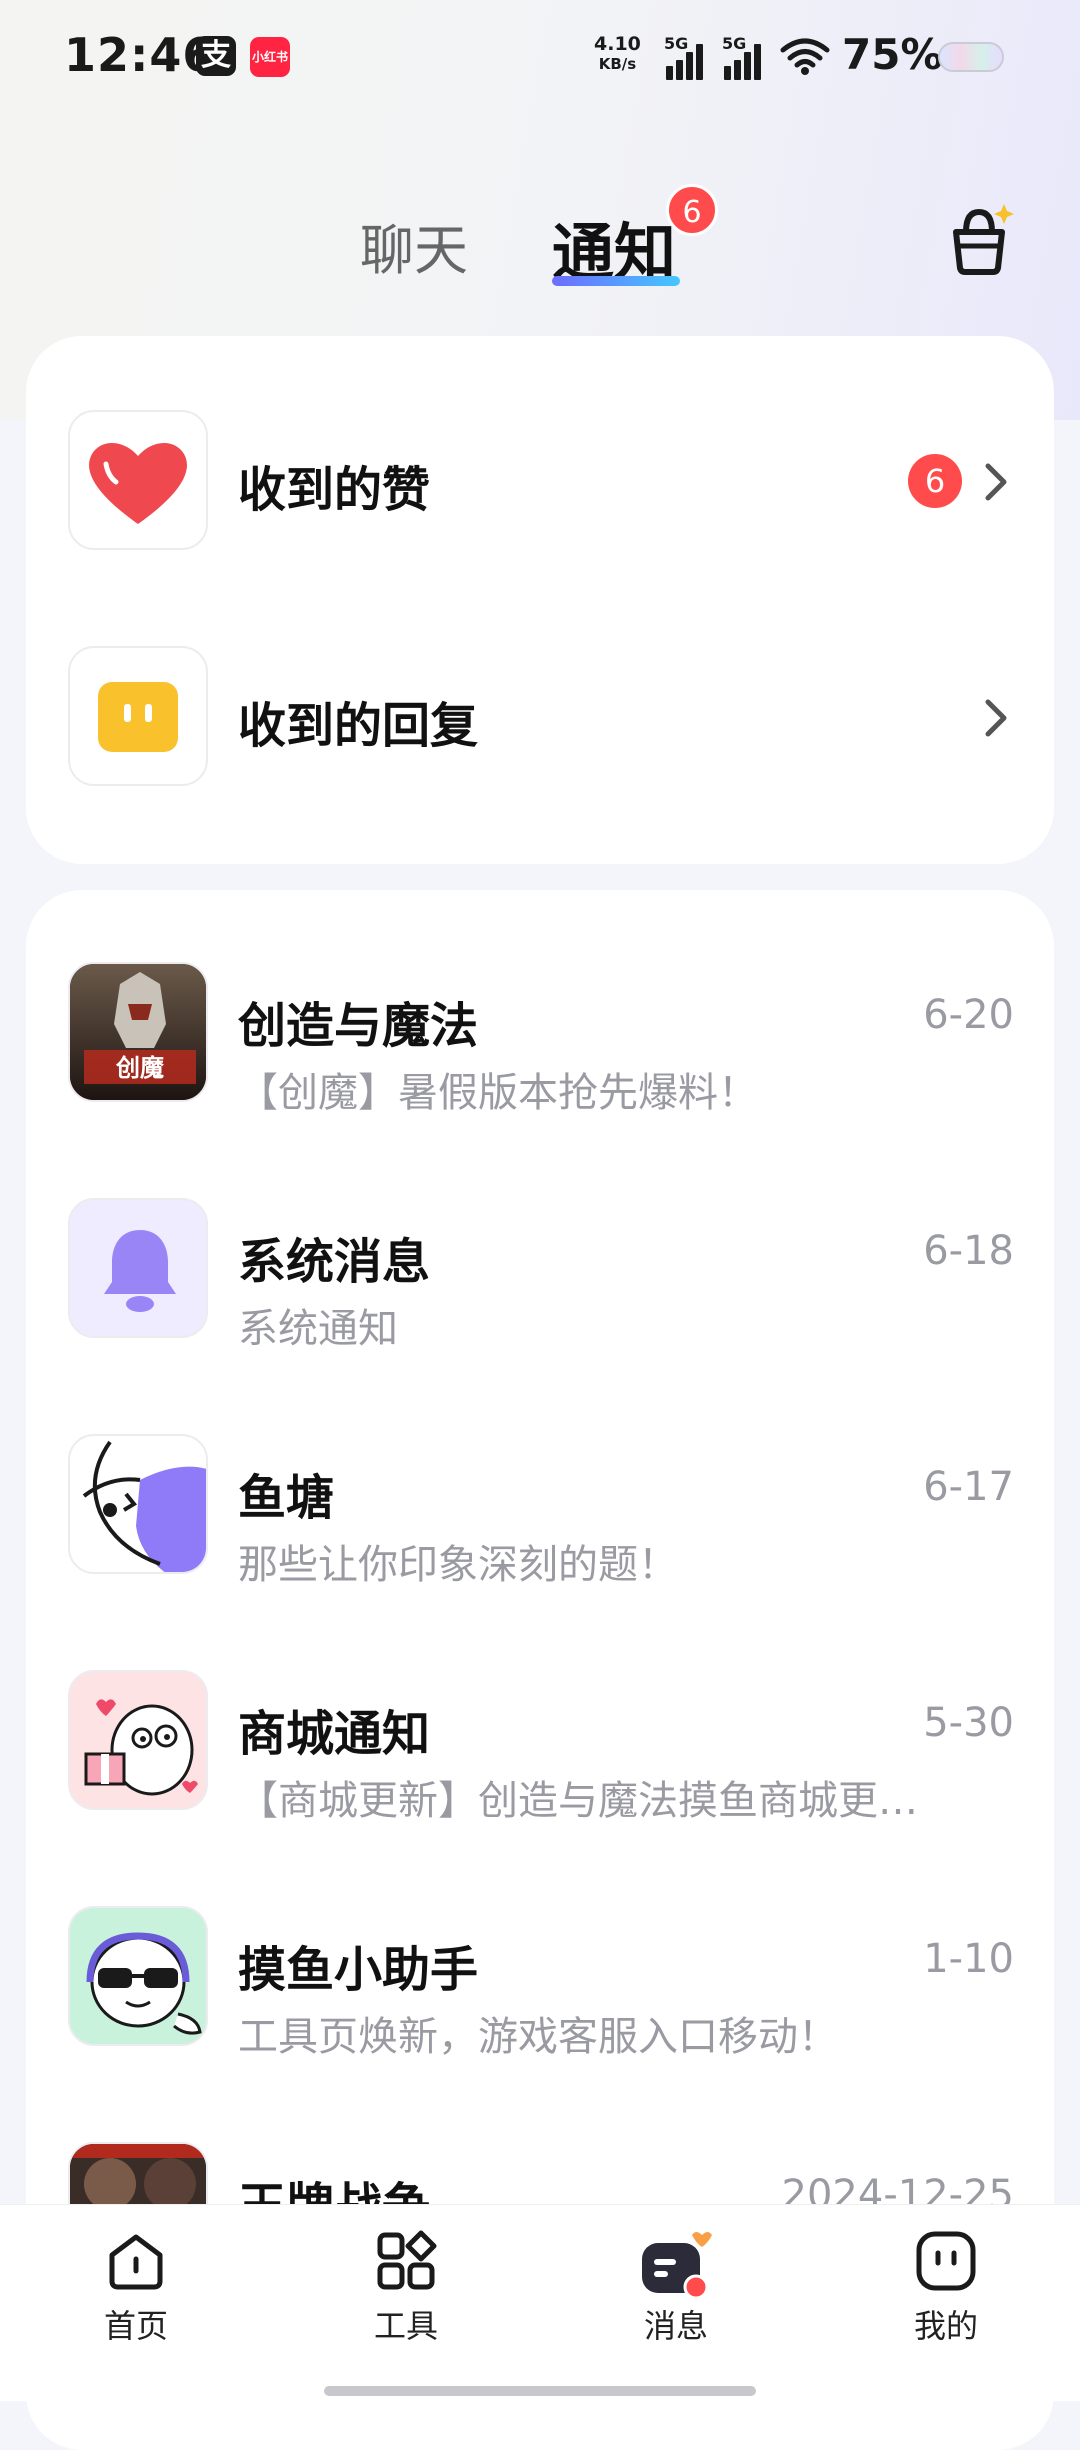 The image size is (1080, 2450). Describe the element at coordinates (135, 2326) in the screenshot. I see `nav-home-label: 首页` at that location.